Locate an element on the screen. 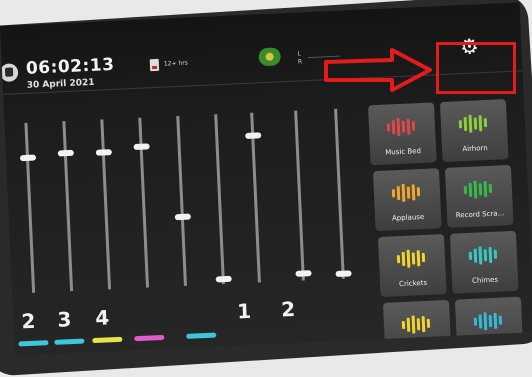 Image resolution: width=532 pixels, height=377 pixels. level-meter: L R is located at coordinates (299, 58).